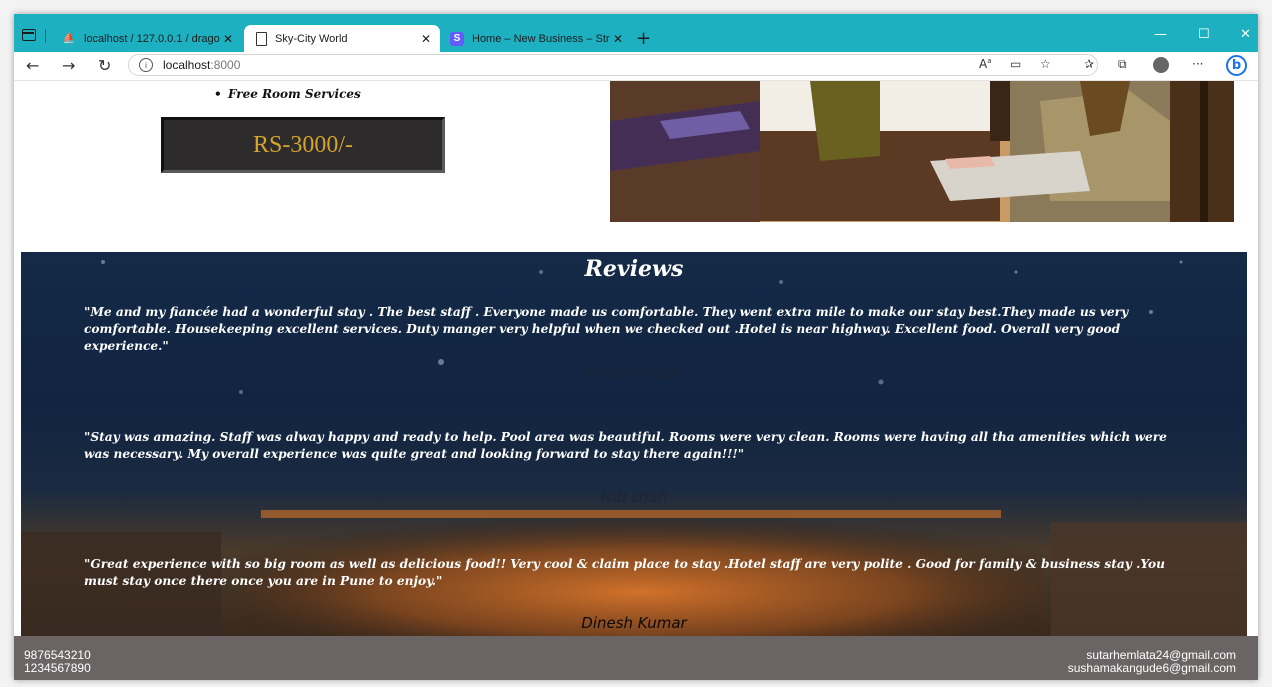  Describe the element at coordinates (1151, 668) in the screenshot. I see `email-address: sushamakangude6@gmail.com` at that location.